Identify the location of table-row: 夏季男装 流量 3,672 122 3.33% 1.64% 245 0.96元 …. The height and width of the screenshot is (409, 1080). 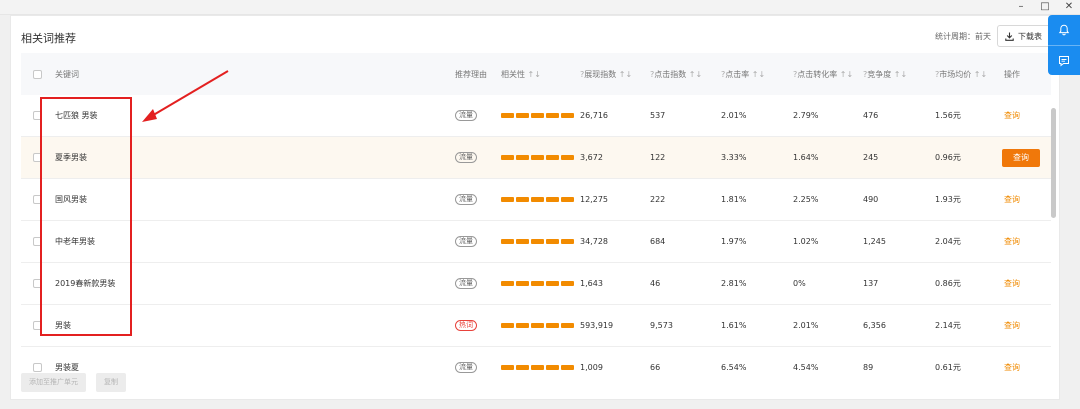
(536, 158).